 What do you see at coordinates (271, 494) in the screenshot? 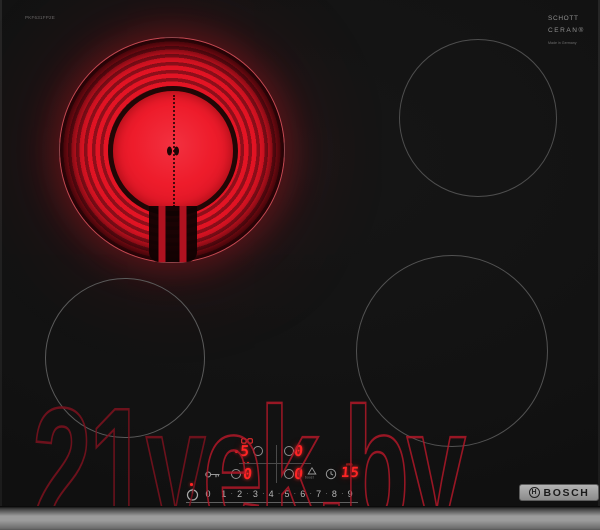
I see `slider-level-4: 4` at bounding box center [271, 494].